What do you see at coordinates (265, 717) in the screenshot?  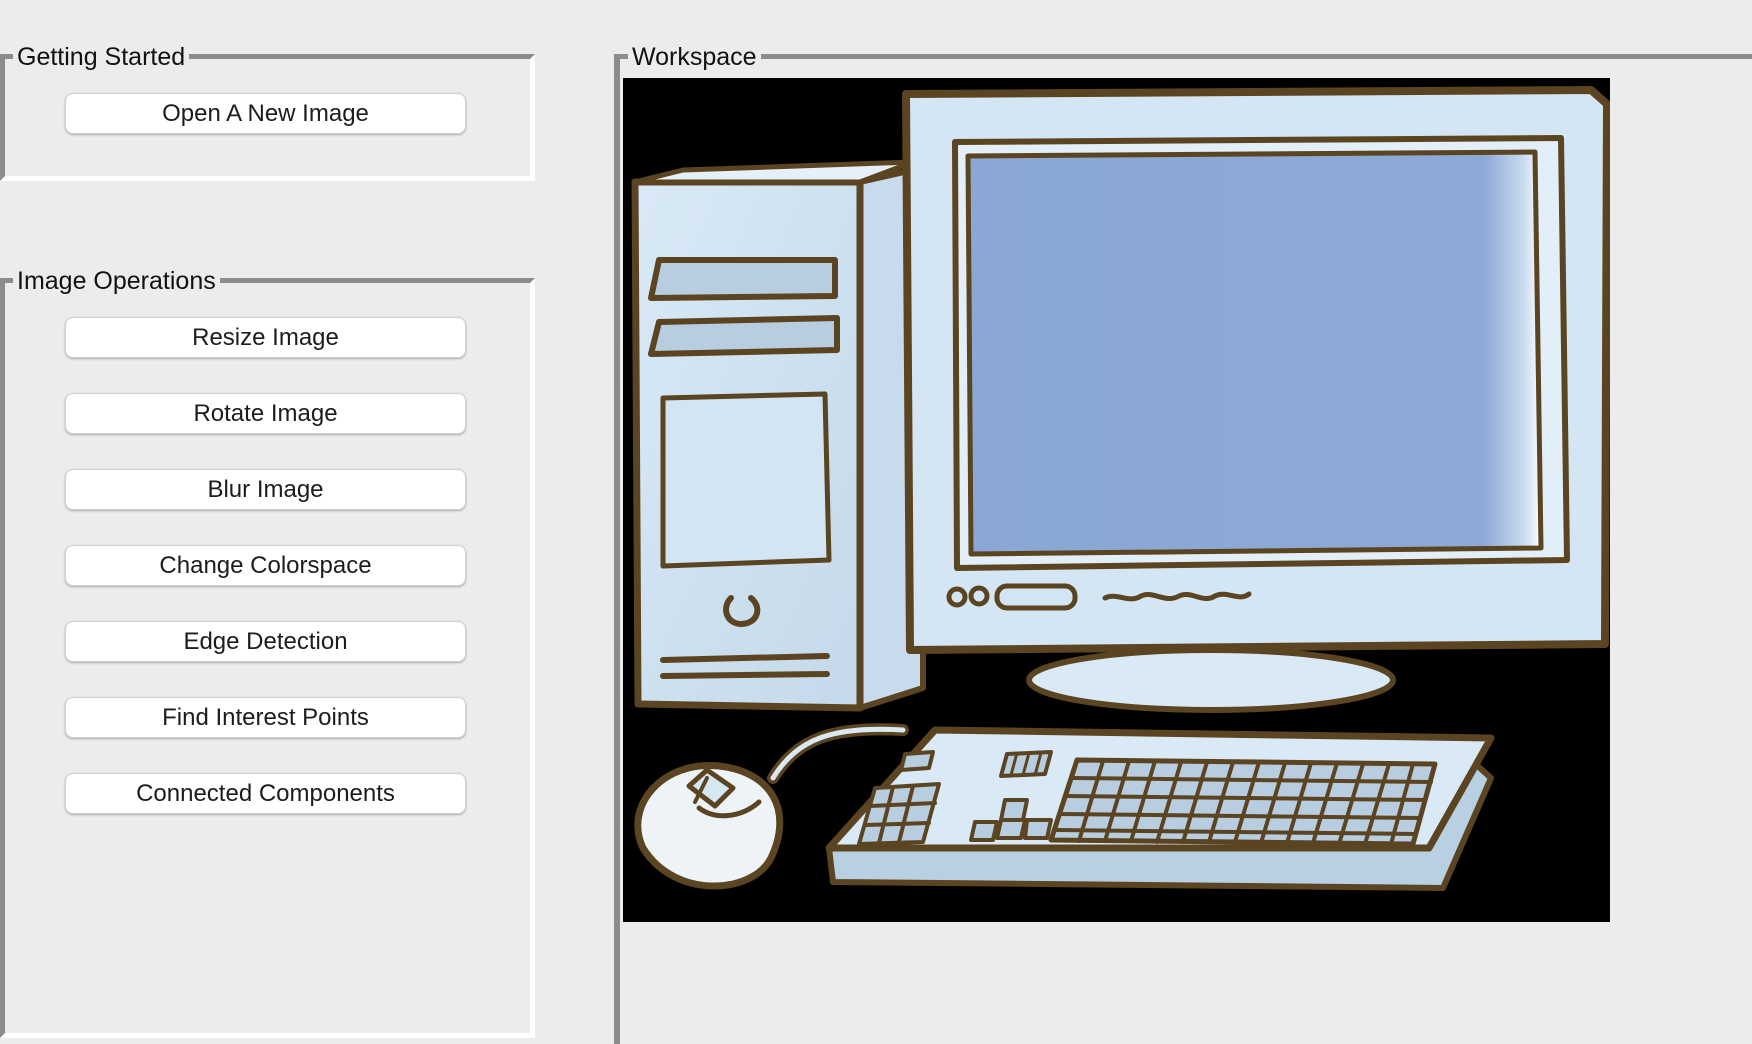 I see `find-interest-points-button: Find Interest Points` at bounding box center [265, 717].